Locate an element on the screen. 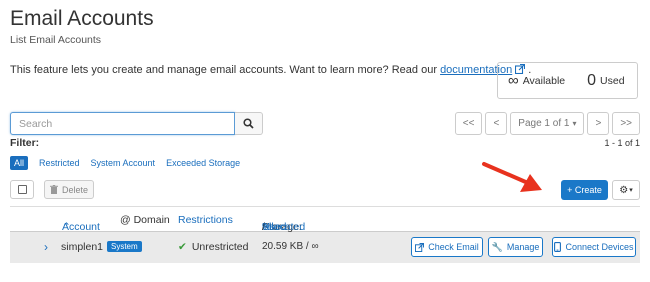  wrench-icon: 🔧 is located at coordinates (497, 246).